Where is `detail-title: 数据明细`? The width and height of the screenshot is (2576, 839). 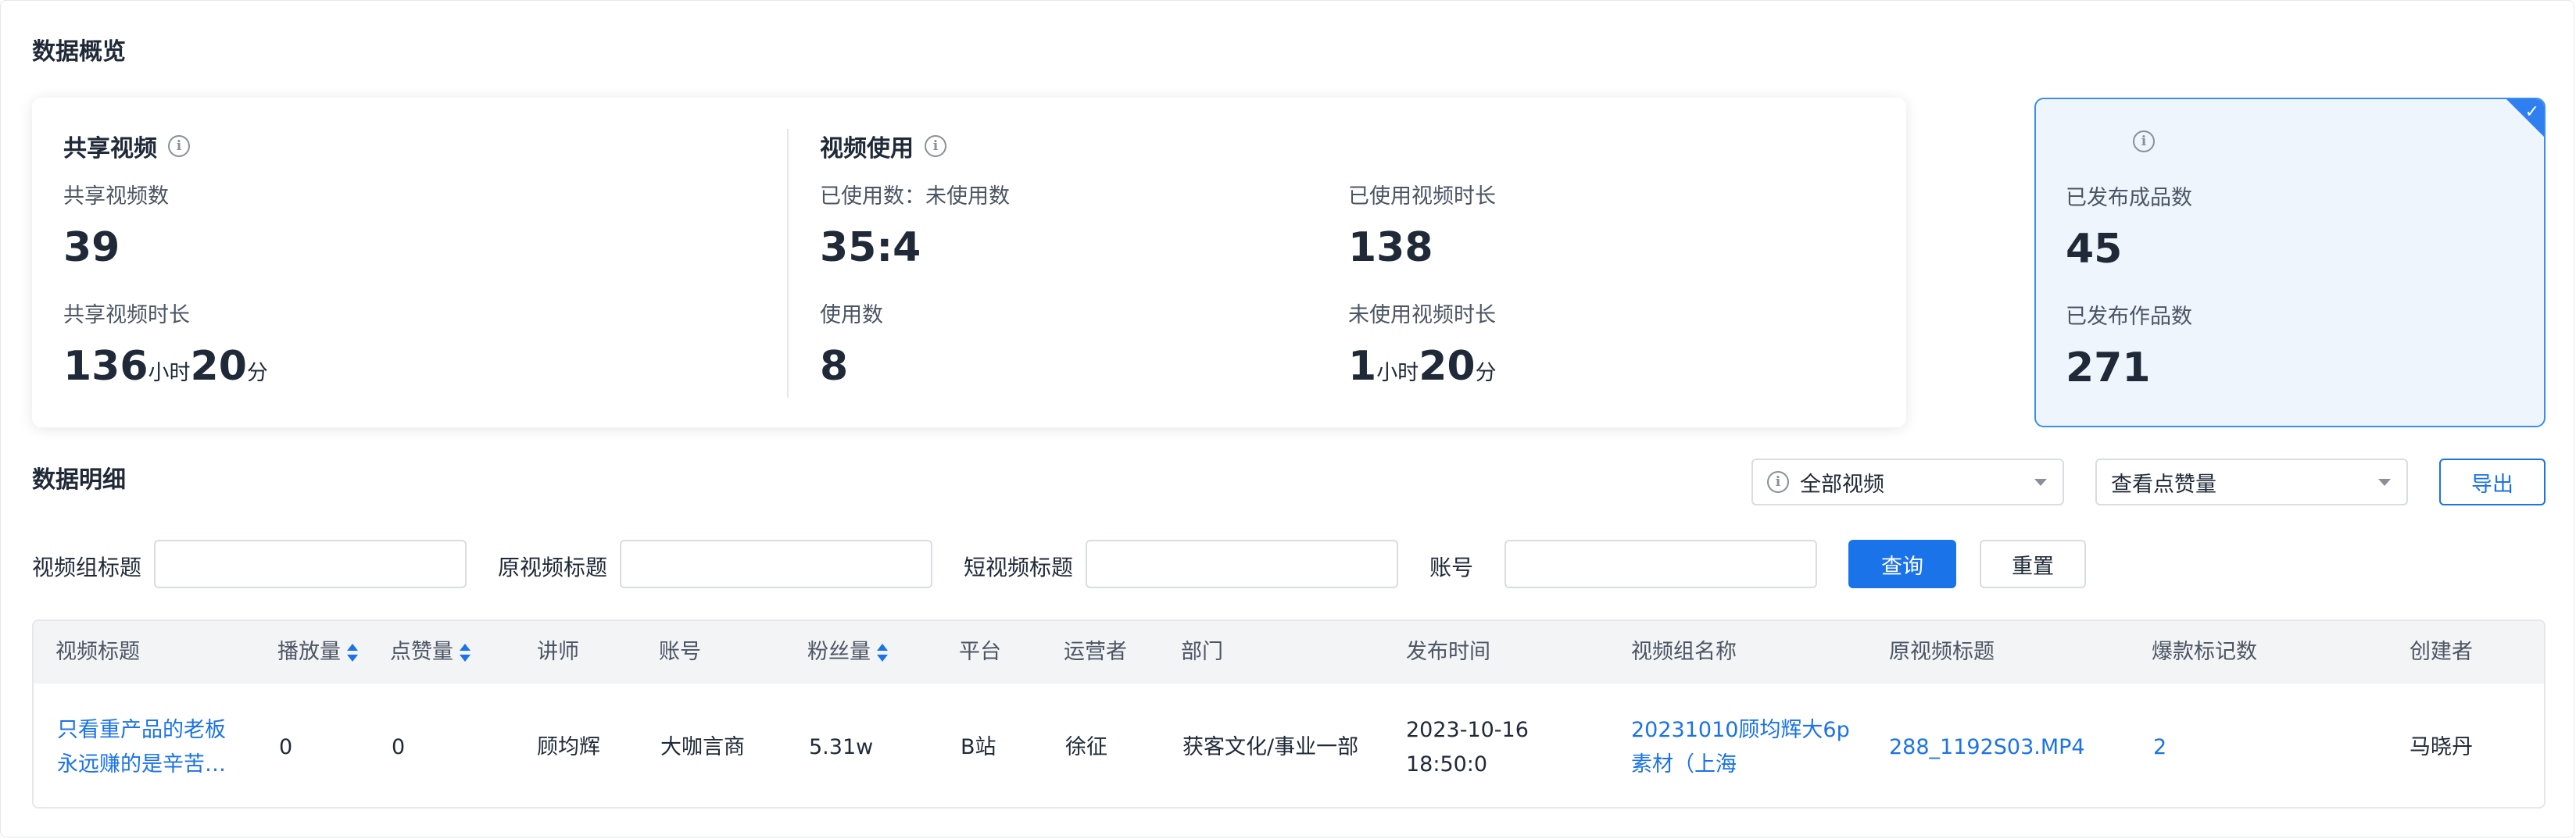 detail-title: 数据明细 is located at coordinates (79, 480).